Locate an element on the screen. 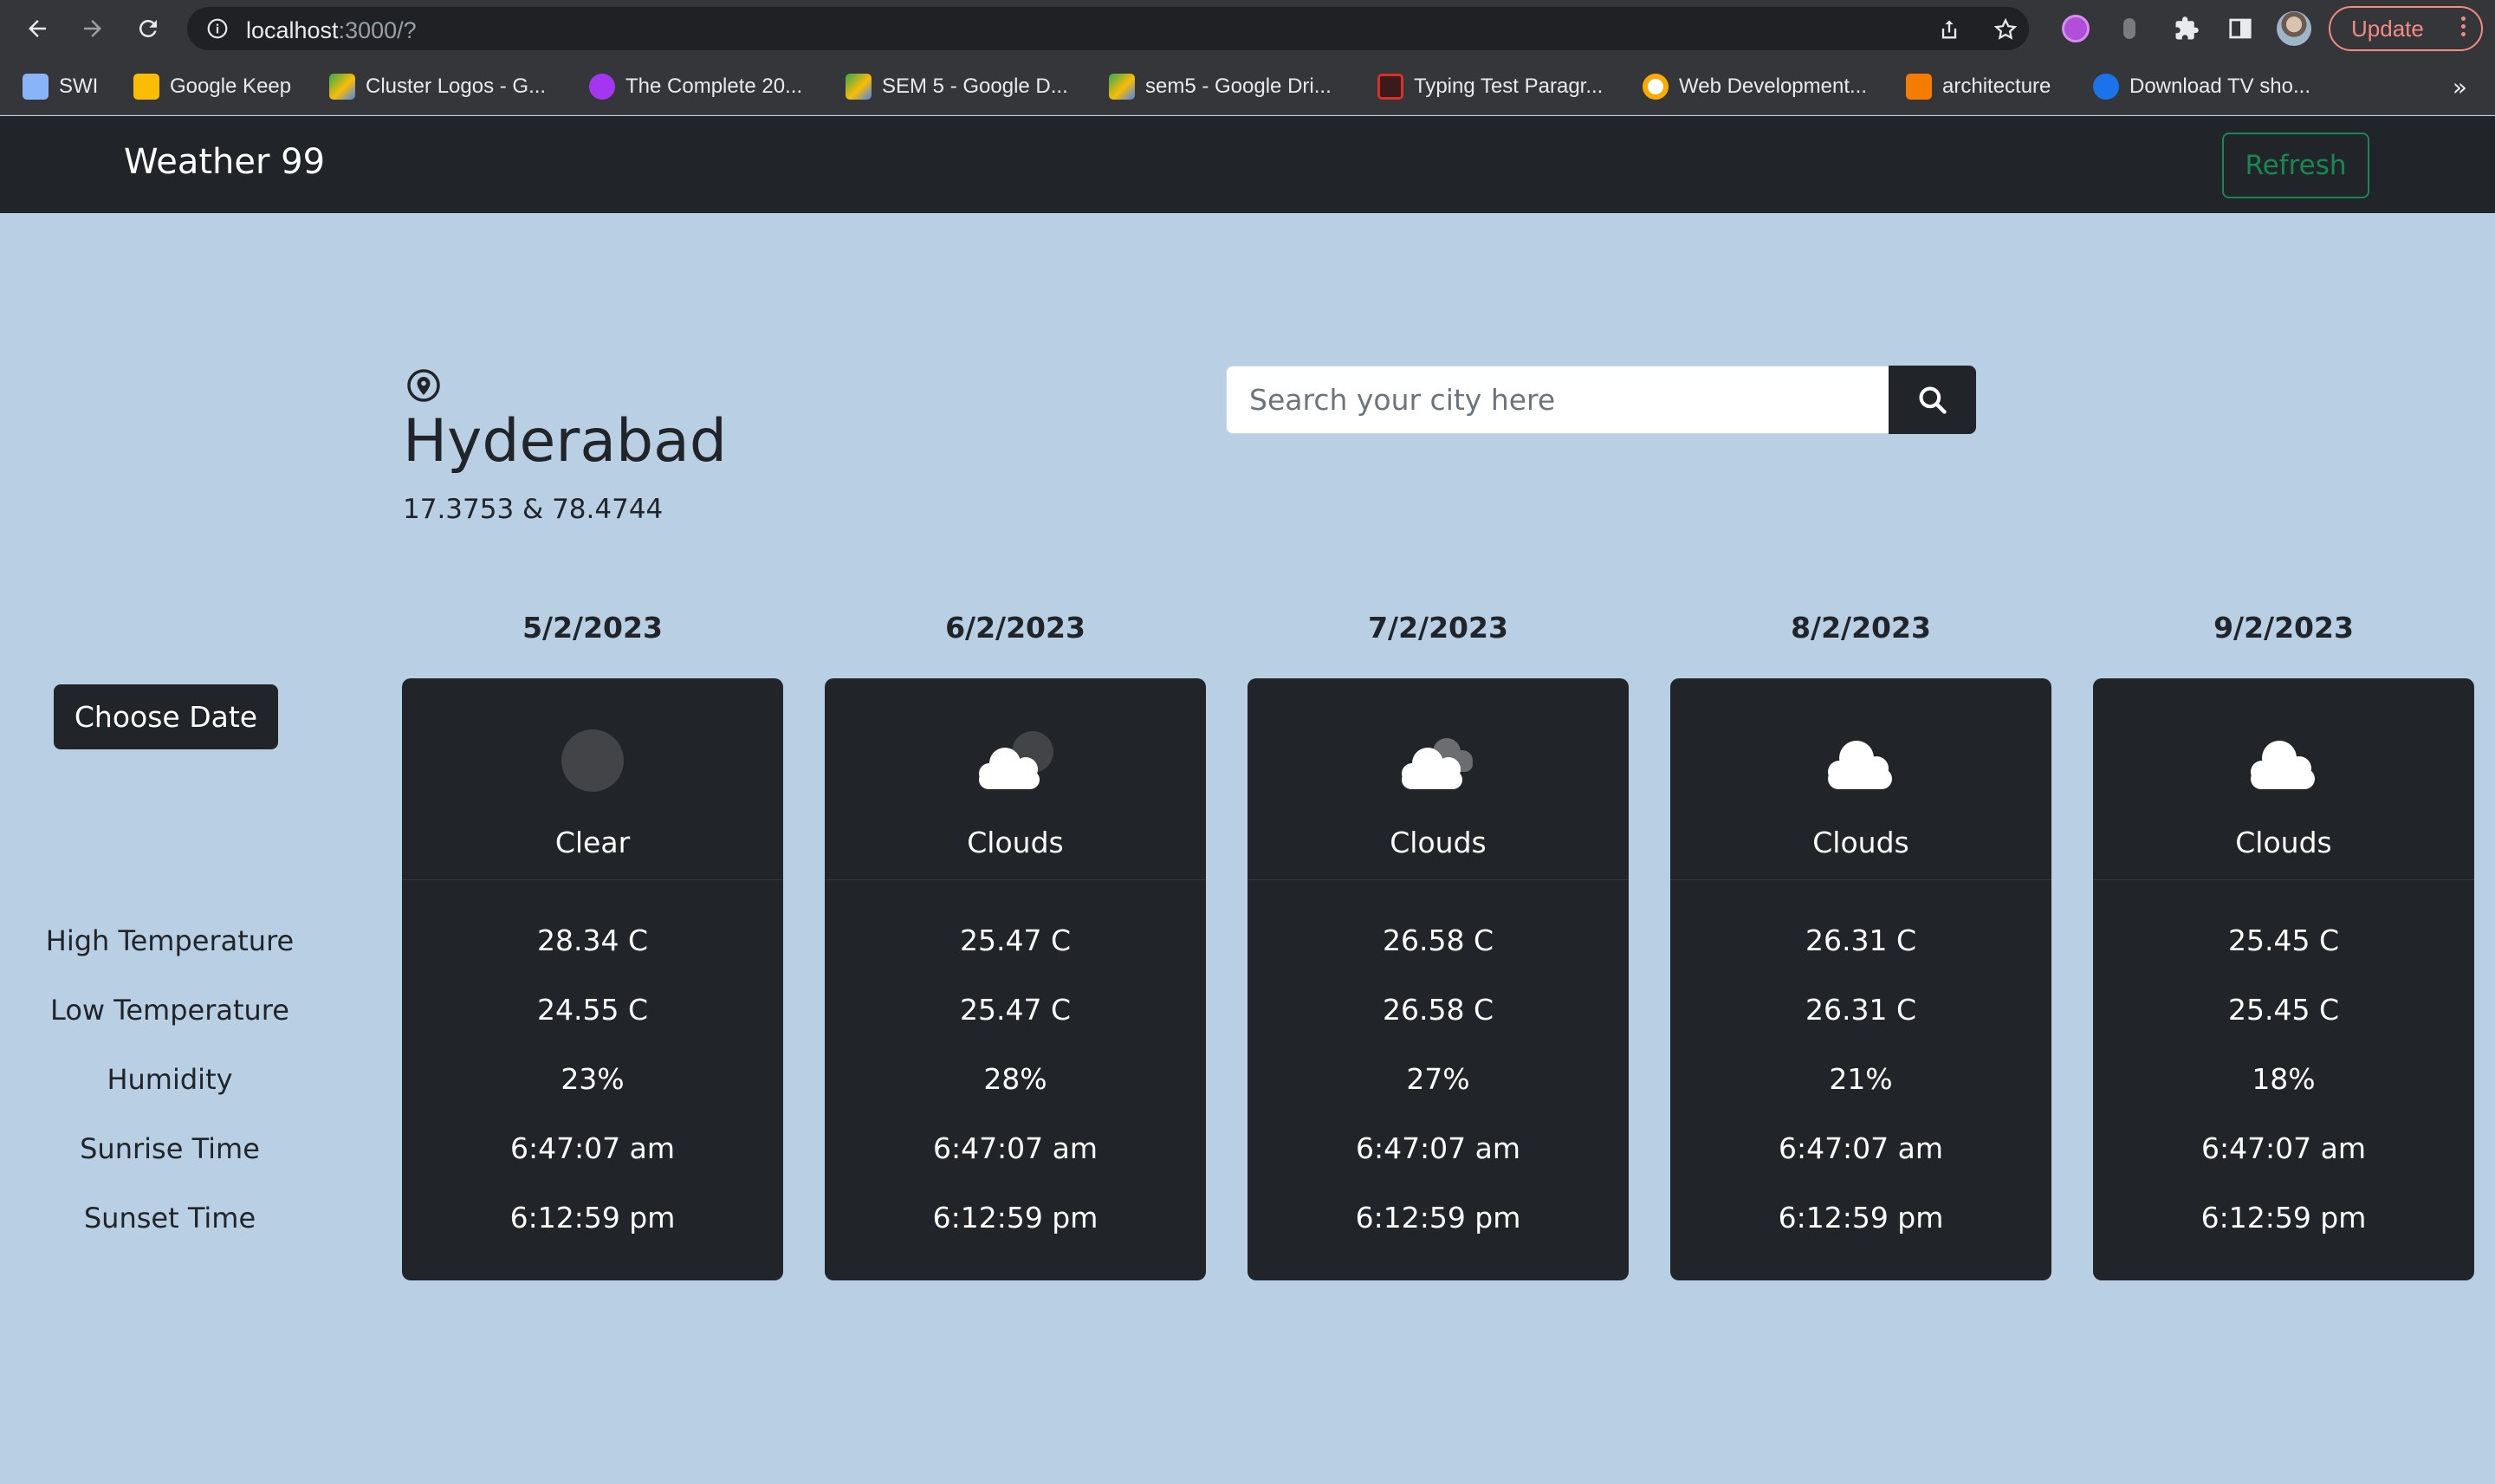 The width and height of the screenshot is (2495, 1484). arrow-left-icon is located at coordinates (37, 28).